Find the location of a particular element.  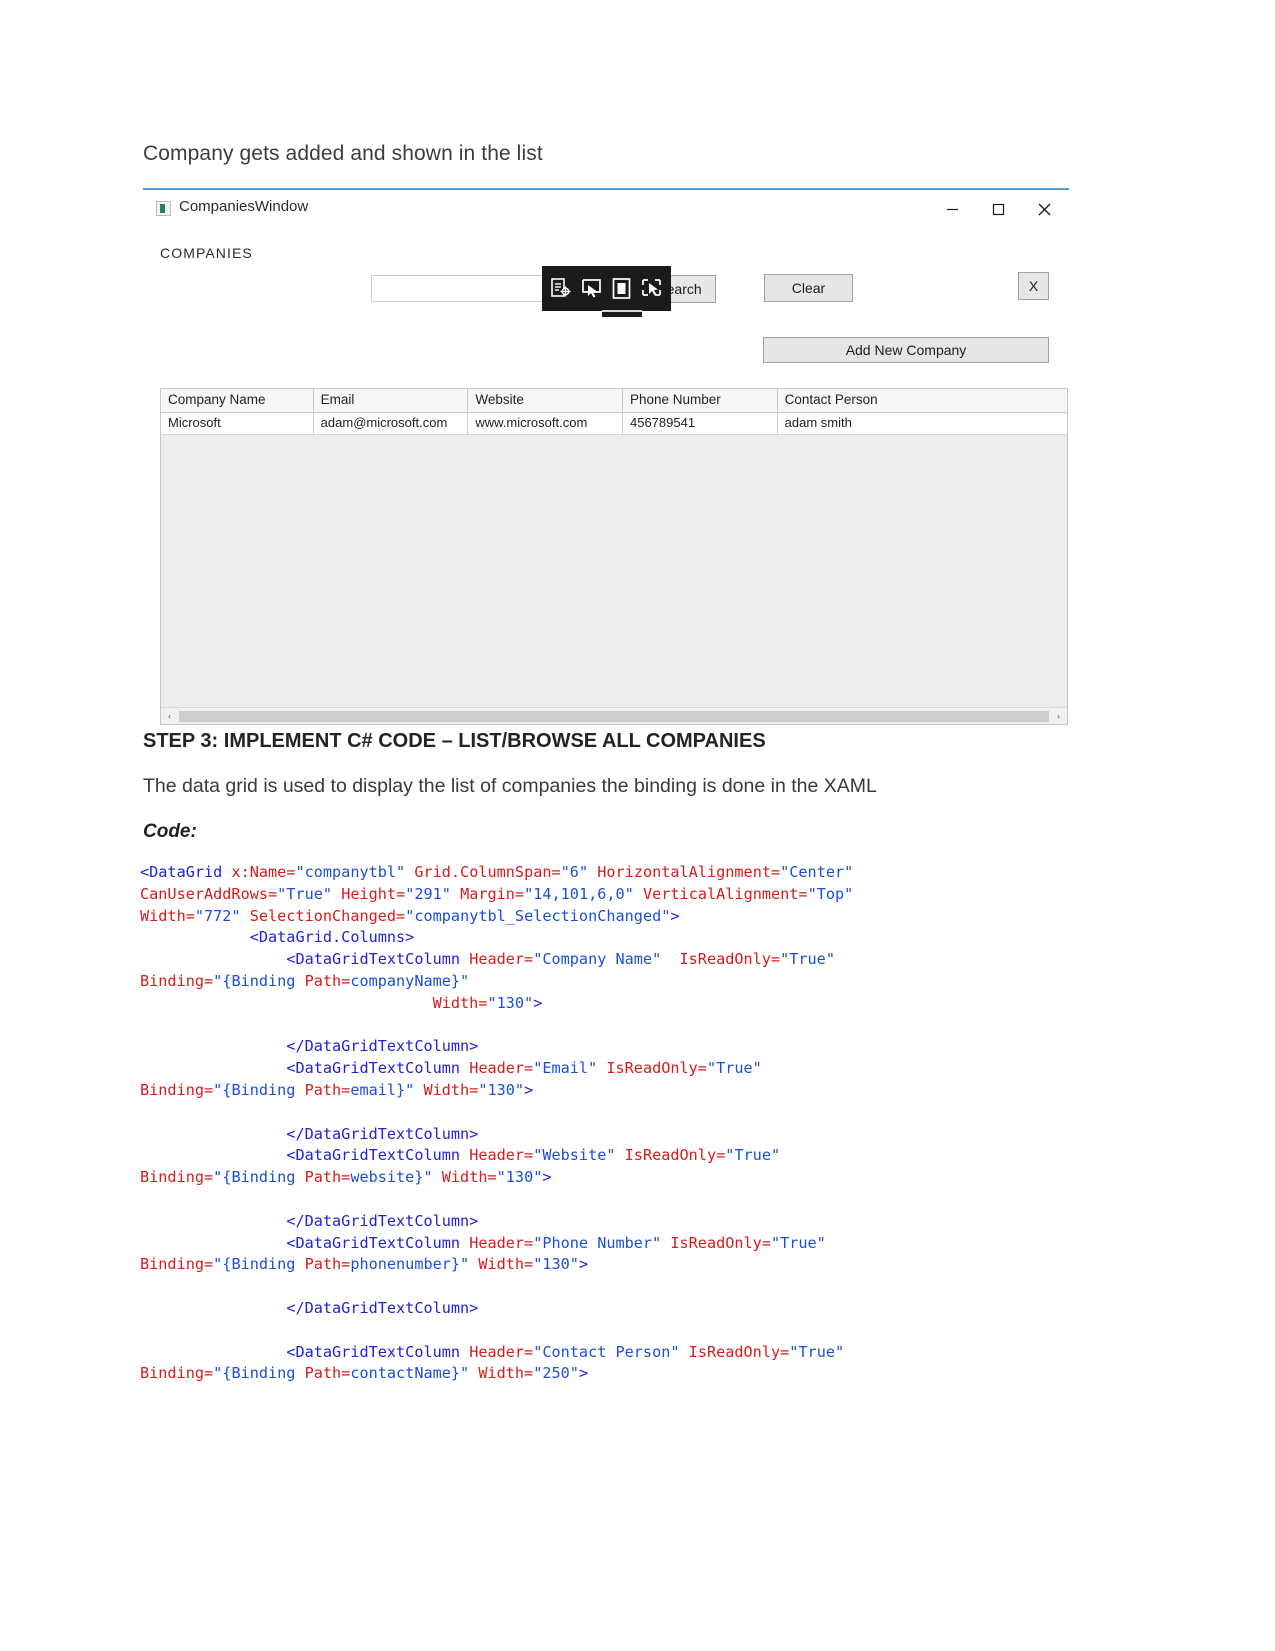

column-header-company-name: Company Name is located at coordinates (237, 400).